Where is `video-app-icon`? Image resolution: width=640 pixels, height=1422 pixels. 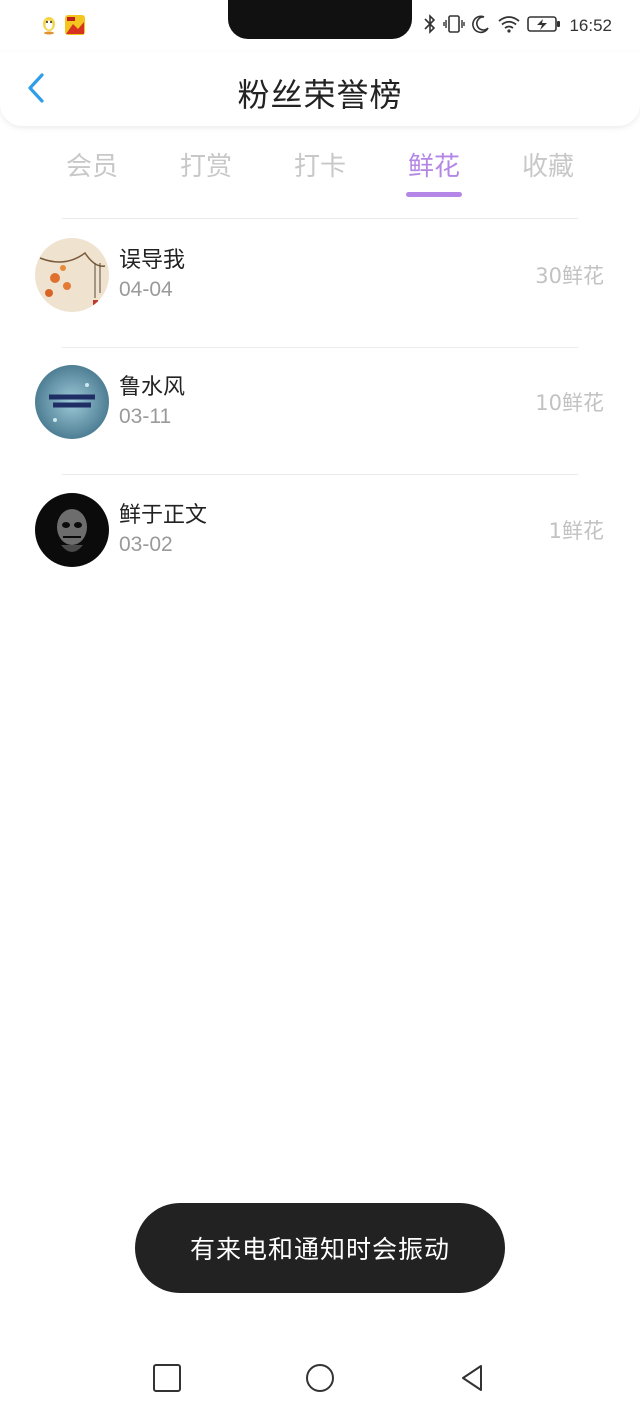
video-app-icon is located at coordinates (75, 25).